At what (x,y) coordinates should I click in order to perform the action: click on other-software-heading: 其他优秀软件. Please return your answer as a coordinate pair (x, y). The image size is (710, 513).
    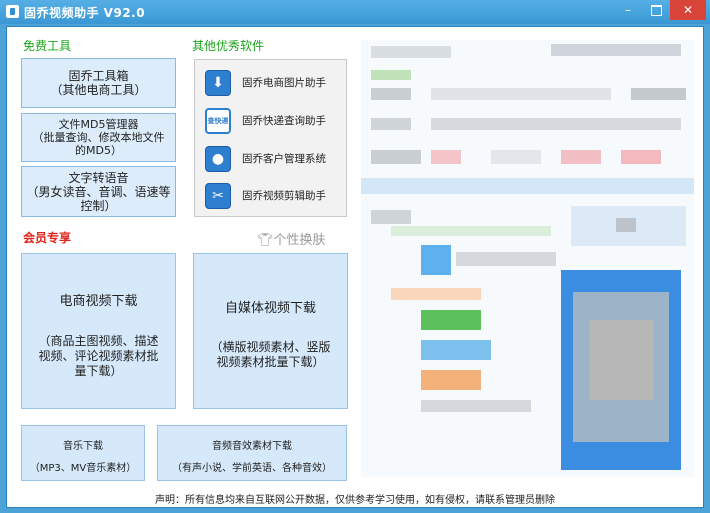
    Looking at the image, I should click on (228, 46).